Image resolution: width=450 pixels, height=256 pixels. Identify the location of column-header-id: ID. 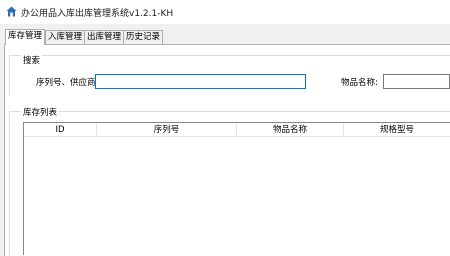
(60, 130).